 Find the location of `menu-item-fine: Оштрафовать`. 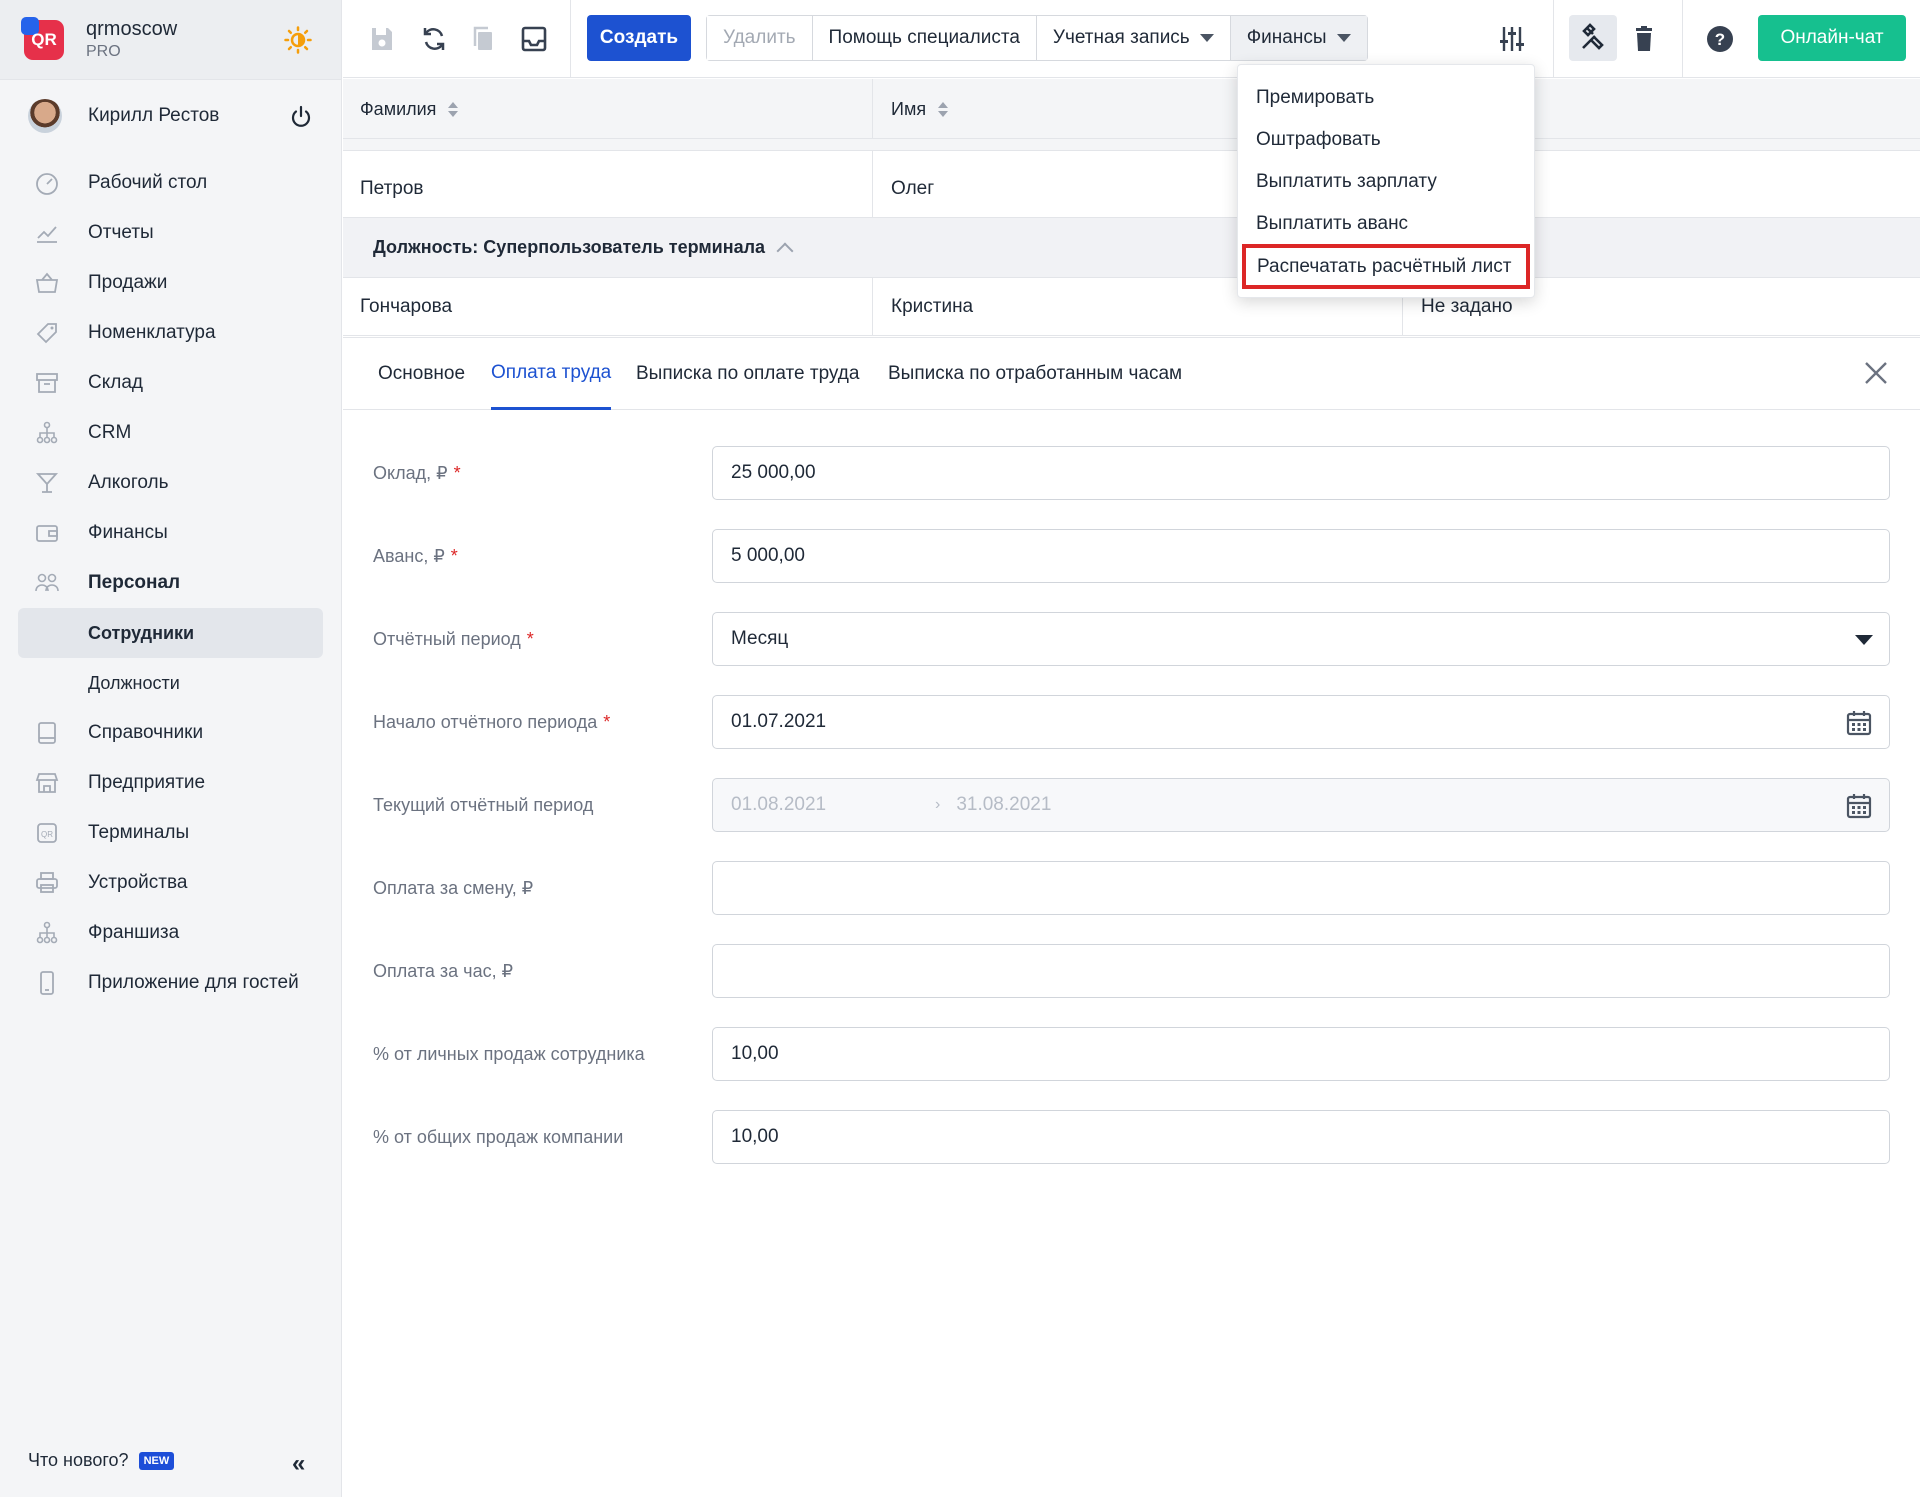

menu-item-fine: Оштрафовать is located at coordinates (1386, 139).